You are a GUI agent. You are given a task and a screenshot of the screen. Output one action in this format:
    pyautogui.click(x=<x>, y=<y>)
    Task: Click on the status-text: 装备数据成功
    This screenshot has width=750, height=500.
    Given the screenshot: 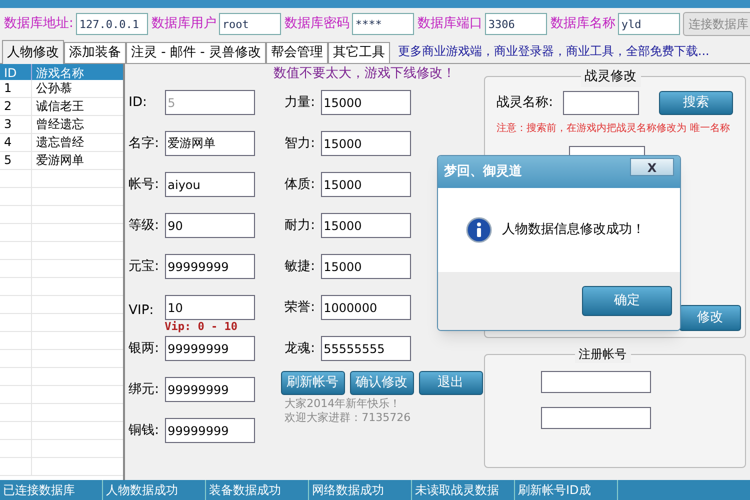 What is the action you would take?
    pyautogui.click(x=257, y=490)
    